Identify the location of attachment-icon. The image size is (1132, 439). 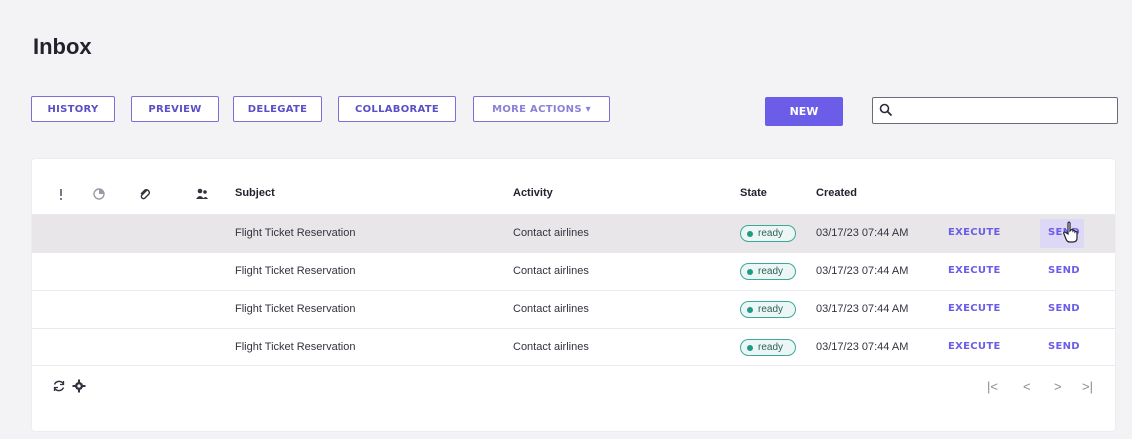
(145, 194).